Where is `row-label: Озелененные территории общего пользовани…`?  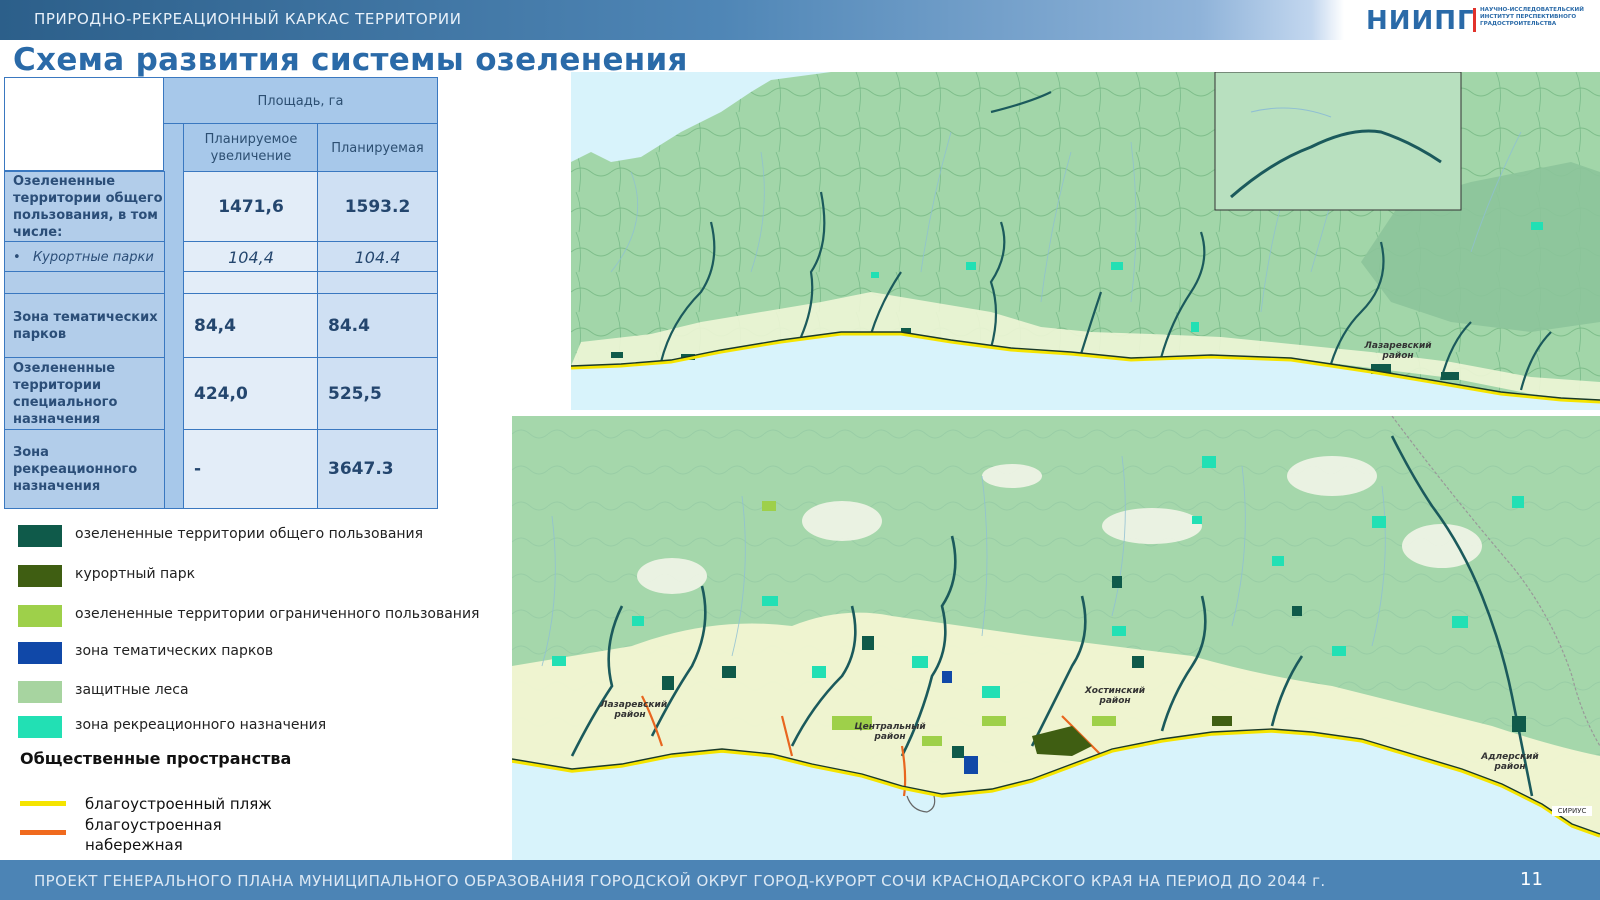 row-label: Озелененные территории общего пользовани… is located at coordinates (88, 207).